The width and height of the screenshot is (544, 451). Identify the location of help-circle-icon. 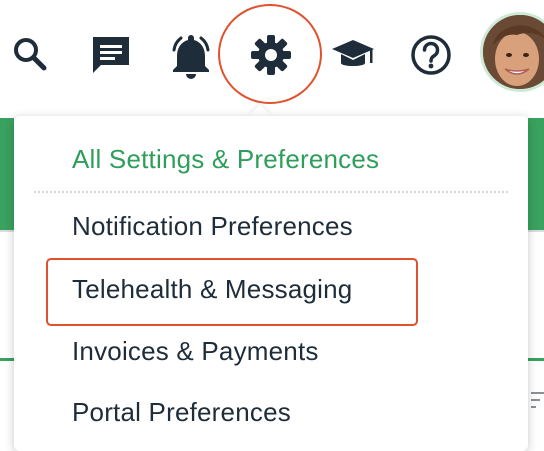
(431, 55).